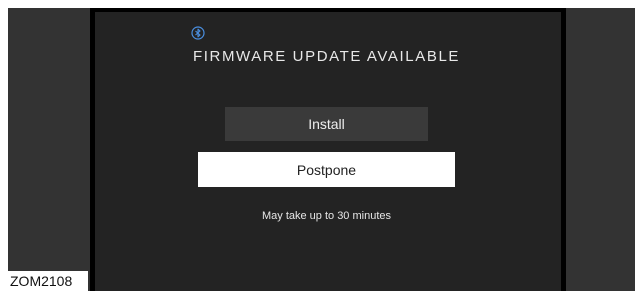 The width and height of the screenshot is (643, 291). Describe the element at coordinates (326, 124) in the screenshot. I see `install-button: Install` at that location.